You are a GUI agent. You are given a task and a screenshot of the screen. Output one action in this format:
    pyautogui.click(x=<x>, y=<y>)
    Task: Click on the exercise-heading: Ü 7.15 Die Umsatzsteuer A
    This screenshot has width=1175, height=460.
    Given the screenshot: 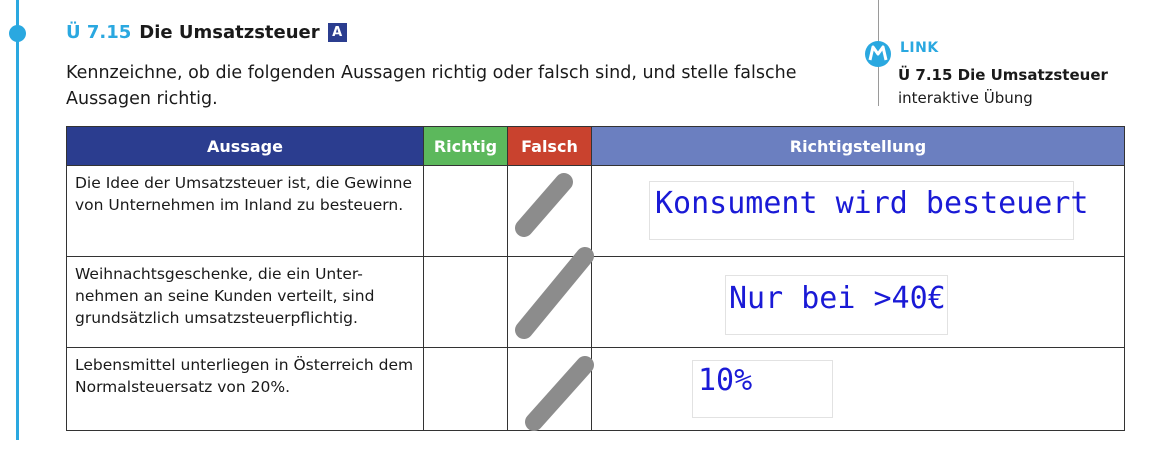 What is the action you would take?
    pyautogui.click(x=206, y=32)
    